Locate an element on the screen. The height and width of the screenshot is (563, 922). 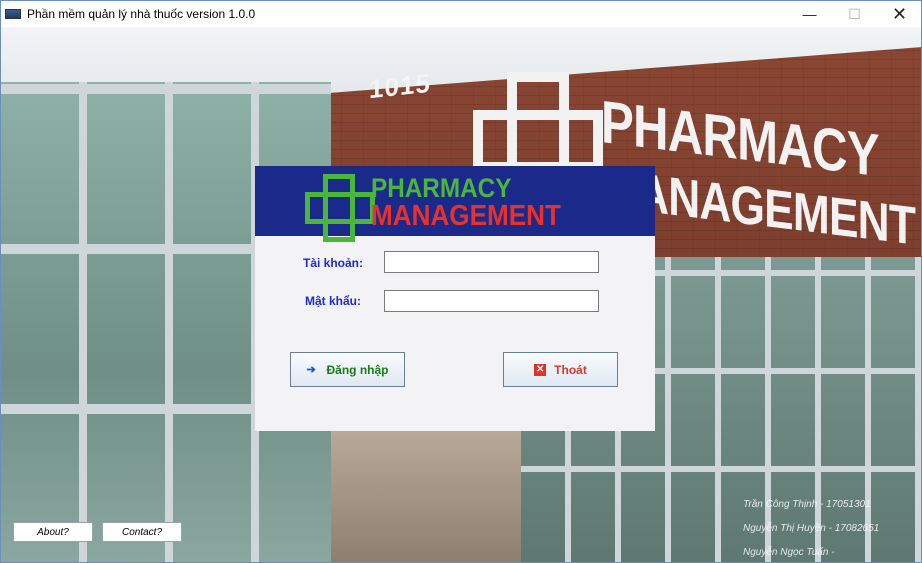
login-button: ➔ Đăng nhập is located at coordinates (347, 369).